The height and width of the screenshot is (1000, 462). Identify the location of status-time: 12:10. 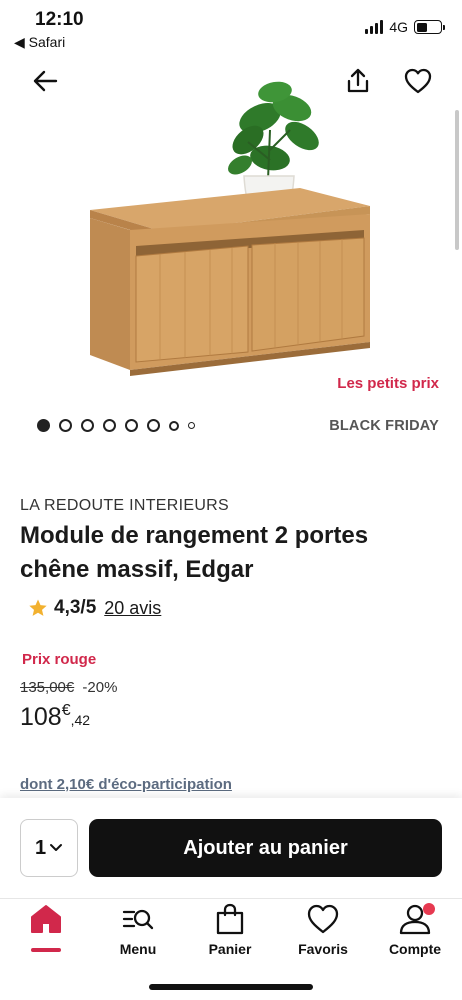
(59, 19).